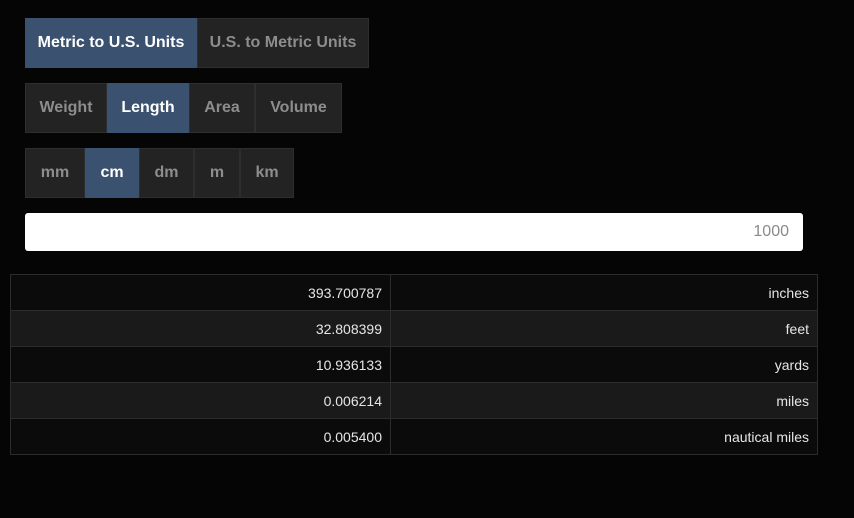 This screenshot has height=518, width=854. What do you see at coordinates (200, 292) in the screenshot?
I see `result-value: 393.700787` at bounding box center [200, 292].